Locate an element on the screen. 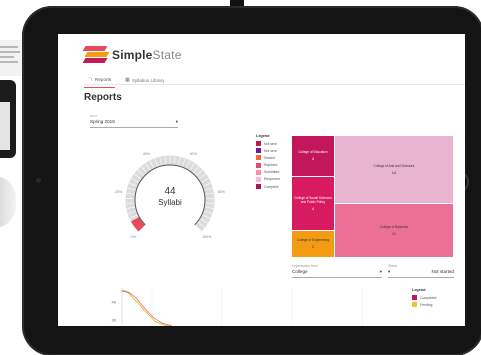 The width and height of the screenshot is (481, 355). tab-reports: 〽 Reports is located at coordinates (100, 81).